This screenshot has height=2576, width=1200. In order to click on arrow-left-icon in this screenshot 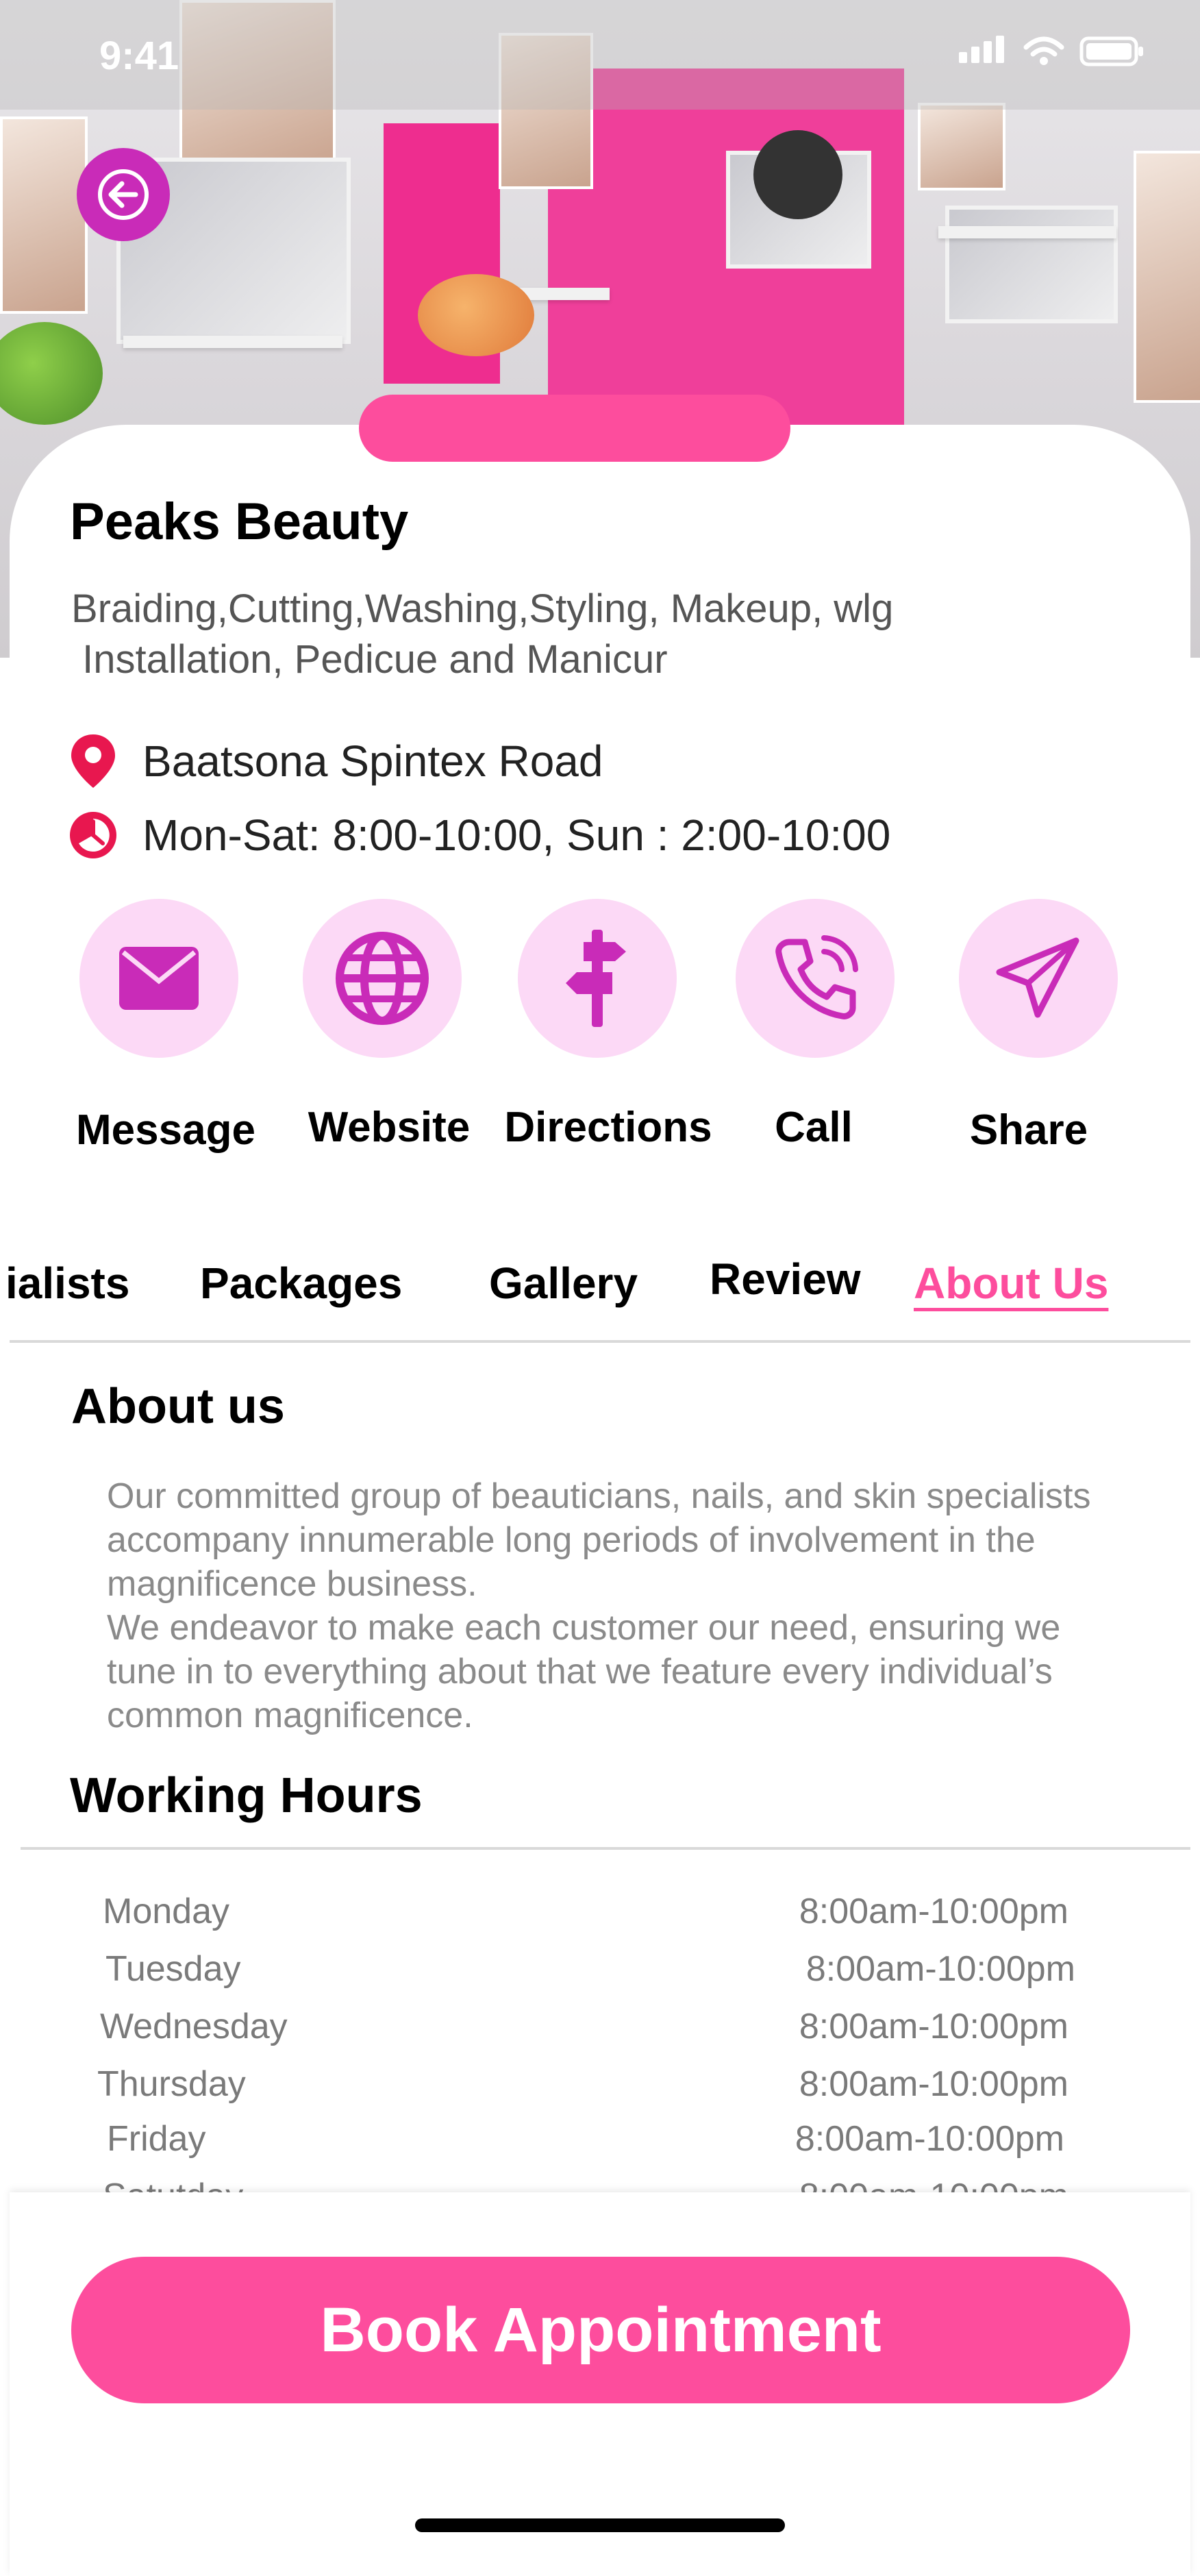, I will do `click(123, 194)`.